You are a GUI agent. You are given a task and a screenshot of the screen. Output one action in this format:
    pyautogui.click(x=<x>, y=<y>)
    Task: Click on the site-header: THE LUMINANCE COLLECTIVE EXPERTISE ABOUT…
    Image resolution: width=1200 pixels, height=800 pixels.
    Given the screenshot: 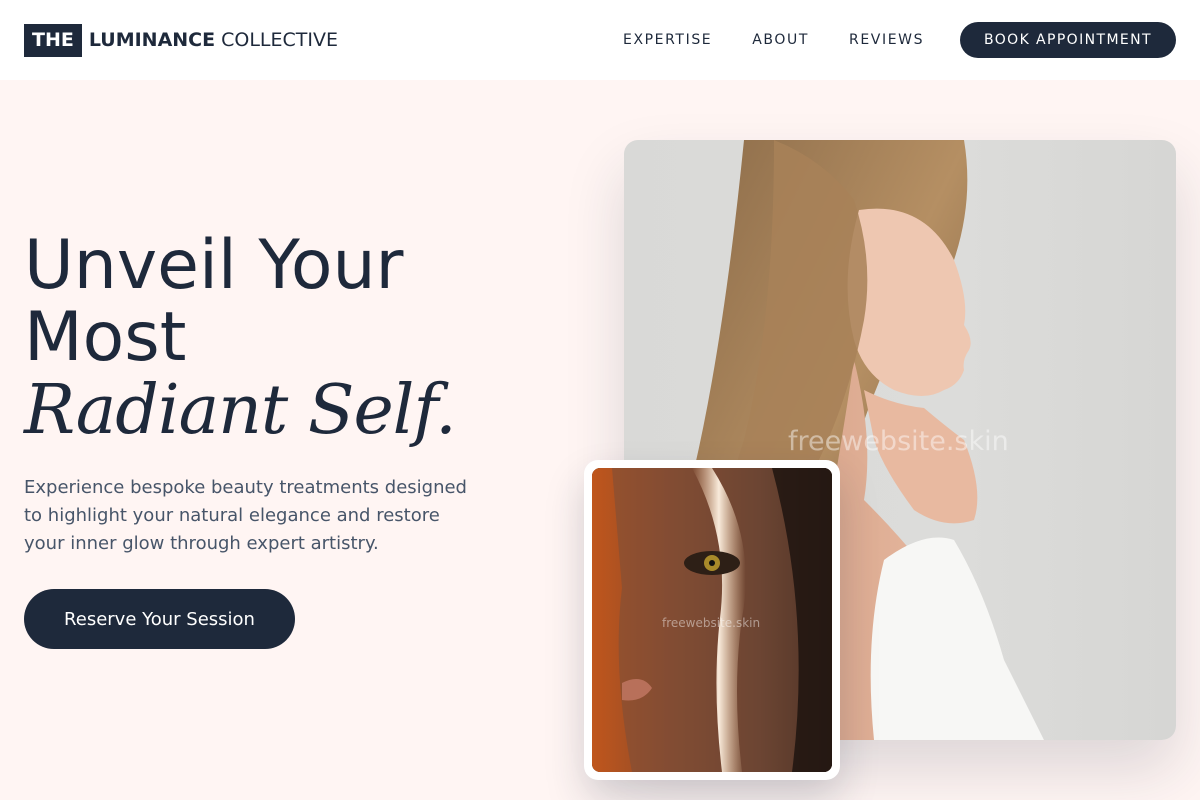 What is the action you would take?
    pyautogui.click(x=600, y=40)
    